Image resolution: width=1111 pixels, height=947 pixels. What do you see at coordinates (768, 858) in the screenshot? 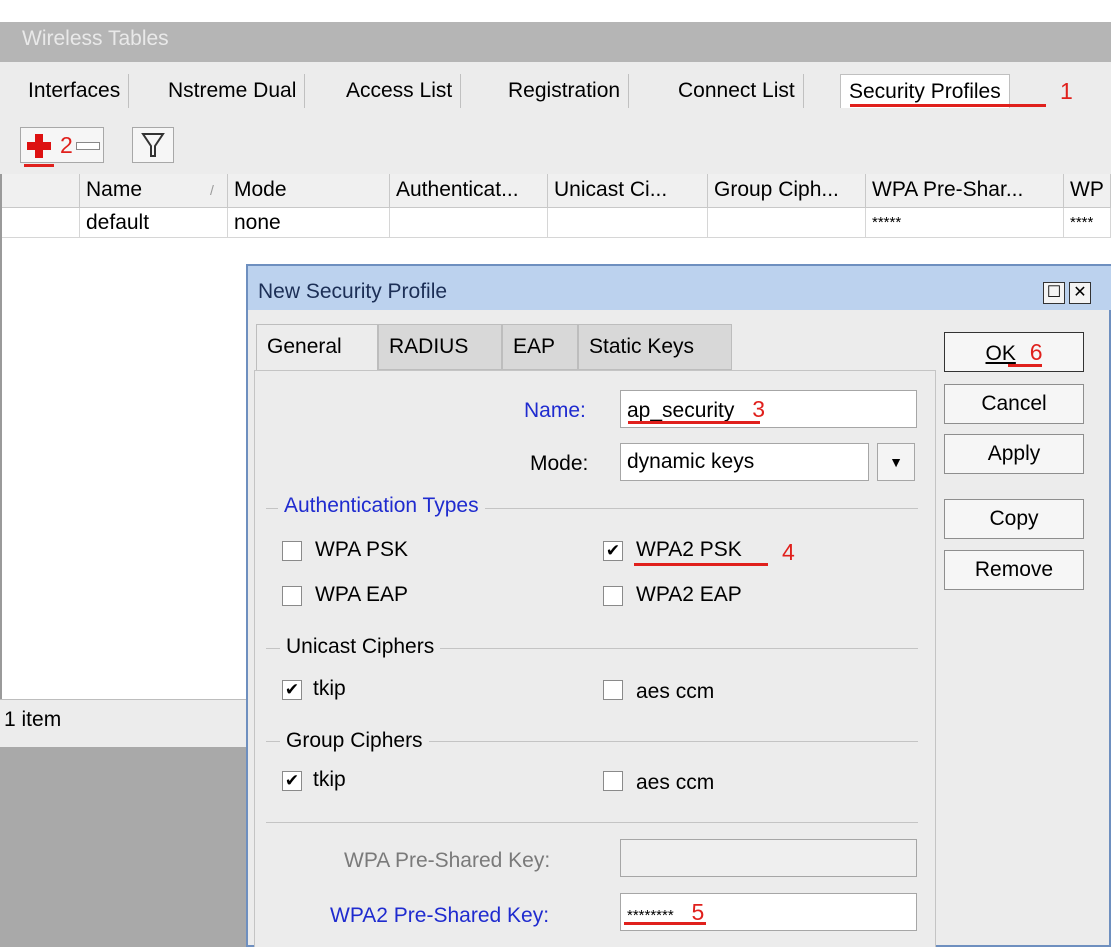
I see `wpa-key-field` at bounding box center [768, 858].